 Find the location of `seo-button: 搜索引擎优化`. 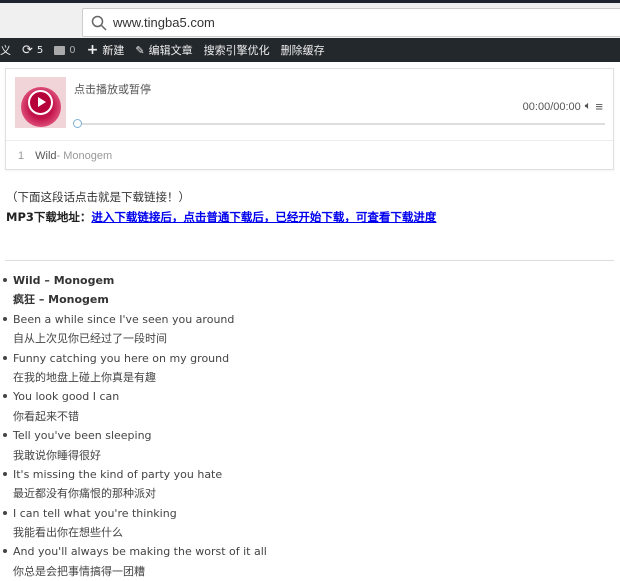

seo-button: 搜索引擎优化 is located at coordinates (237, 50).